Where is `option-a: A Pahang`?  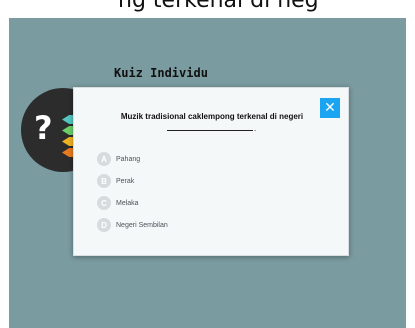
option-a: A Pahang is located at coordinates (118, 159).